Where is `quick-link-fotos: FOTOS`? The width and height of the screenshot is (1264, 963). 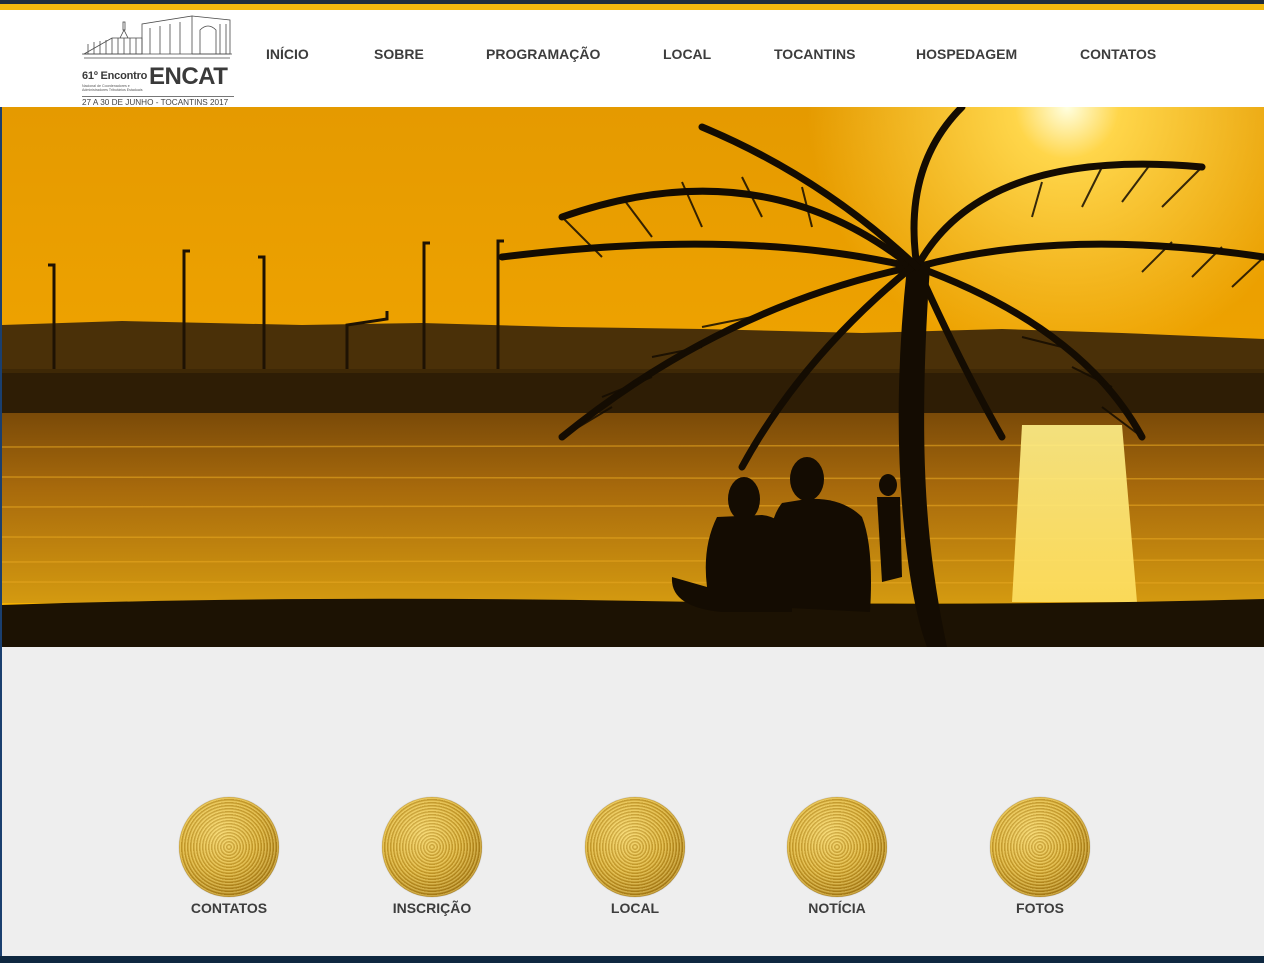
quick-link-fotos: FOTOS is located at coordinates (1040, 857).